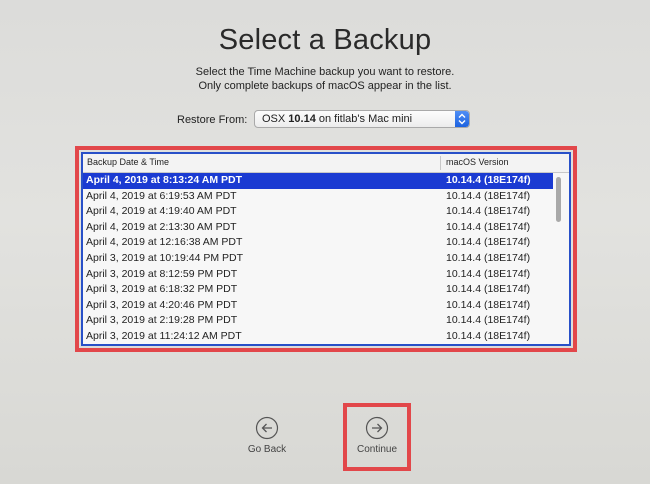  Describe the element at coordinates (164, 180) in the screenshot. I see `backup-date-cell: April 4, 2019 at 8:13:24 AM PDT` at that location.